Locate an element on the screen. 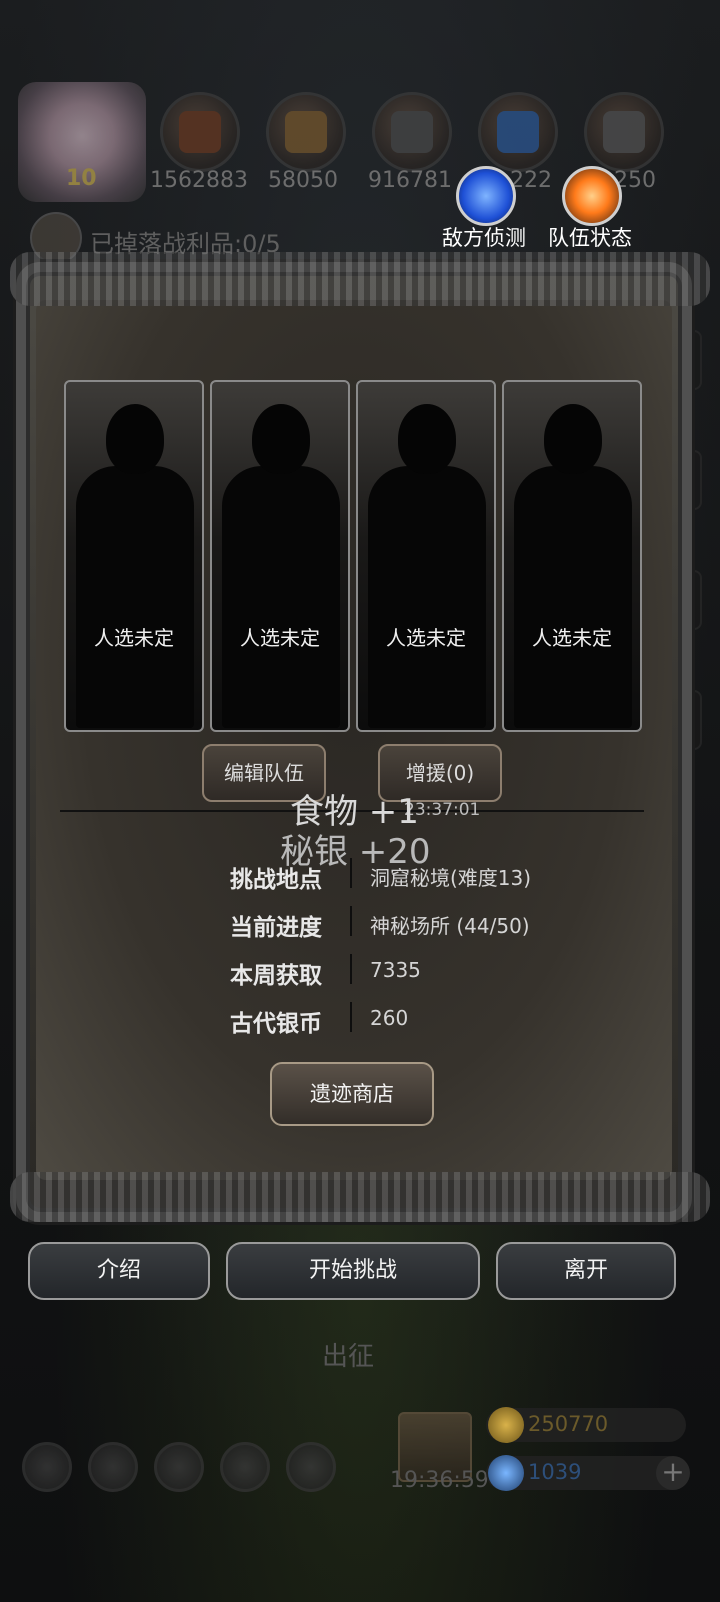 The width and height of the screenshot is (720, 1602). intro-button: 介绍 is located at coordinates (119, 1271).